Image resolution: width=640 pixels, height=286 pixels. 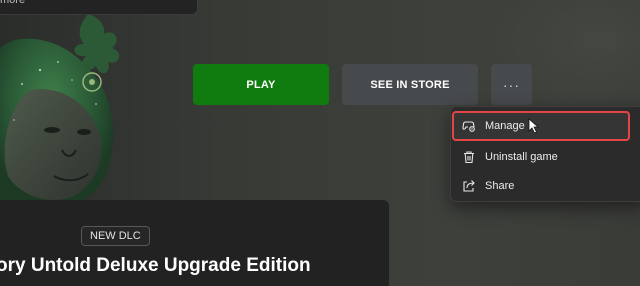 I want to click on gamepad-settings-icon, so click(x=469, y=126).